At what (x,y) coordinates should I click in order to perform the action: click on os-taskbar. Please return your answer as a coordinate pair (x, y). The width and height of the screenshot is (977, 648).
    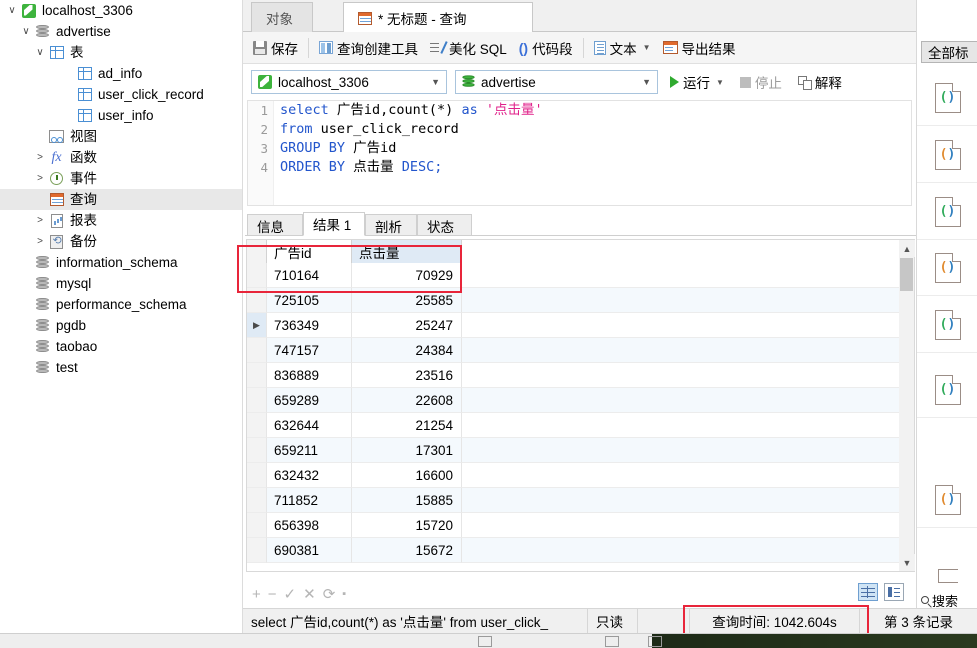
    Looking at the image, I should click on (488, 640).